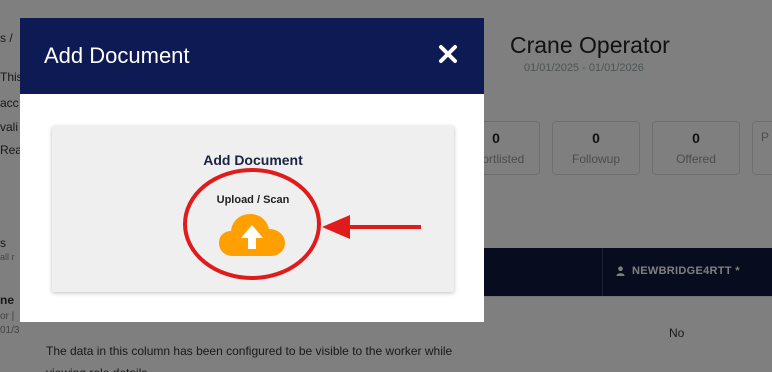  I want to click on upload-scan-label: Upload / Scan, so click(253, 200).